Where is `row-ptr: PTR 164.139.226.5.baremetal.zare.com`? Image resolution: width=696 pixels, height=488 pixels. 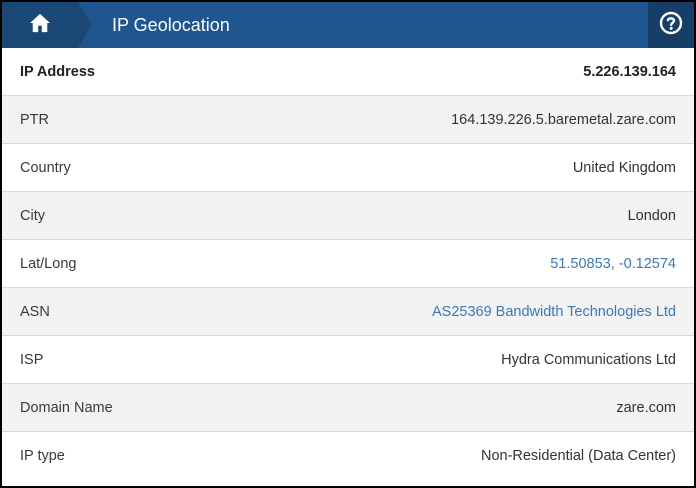 row-ptr: PTR 164.139.226.5.baremetal.zare.com is located at coordinates (348, 120).